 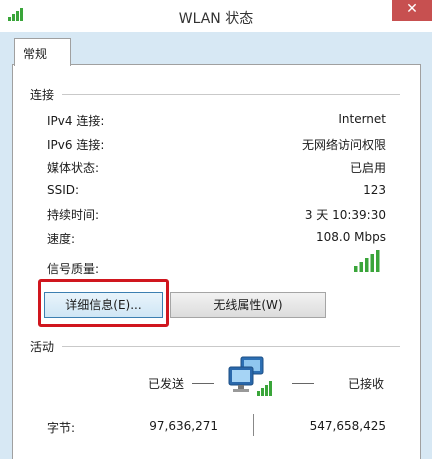 I want to click on sent-connector-line, so click(x=203, y=383).